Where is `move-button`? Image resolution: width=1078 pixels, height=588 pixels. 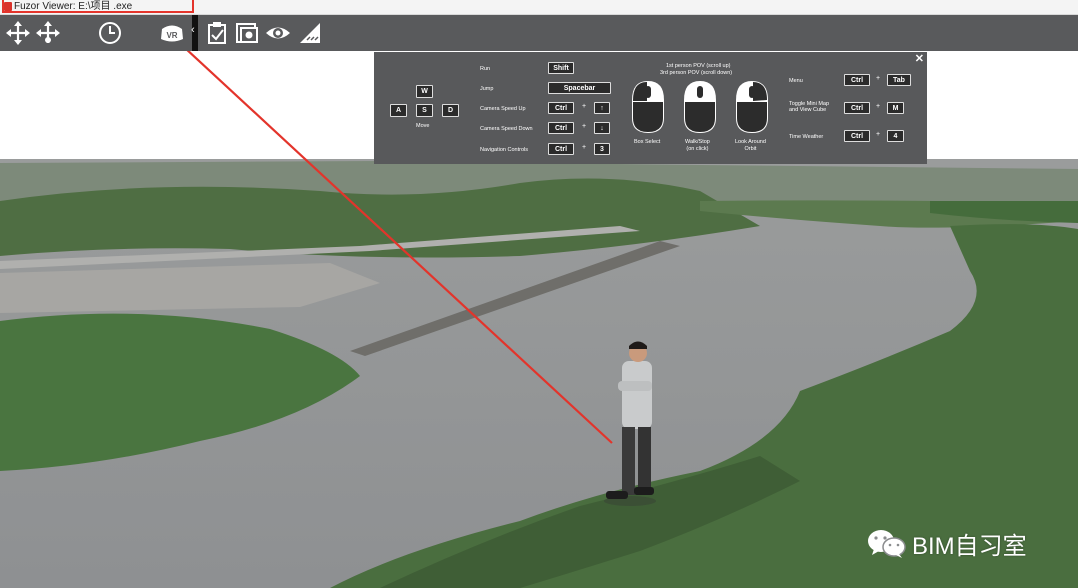 move-button is located at coordinates (18, 33).